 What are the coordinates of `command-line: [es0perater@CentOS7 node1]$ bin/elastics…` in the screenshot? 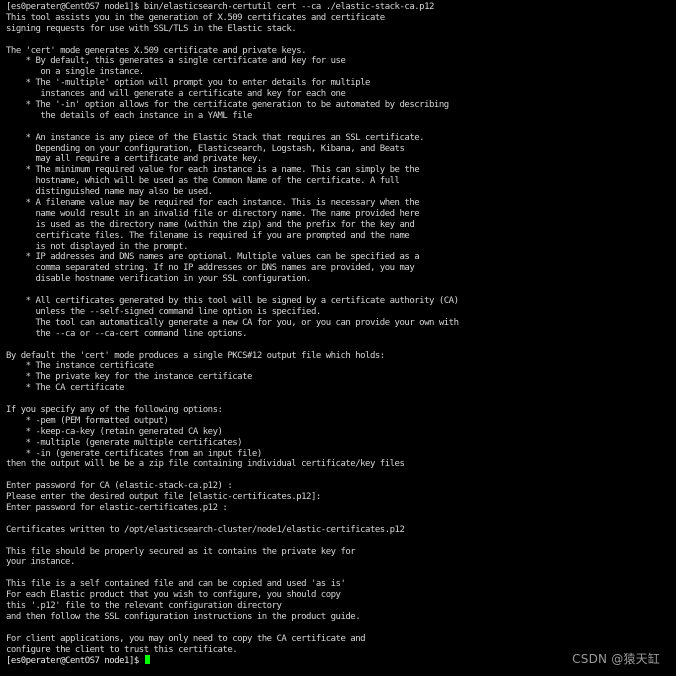 It's located at (220, 7).